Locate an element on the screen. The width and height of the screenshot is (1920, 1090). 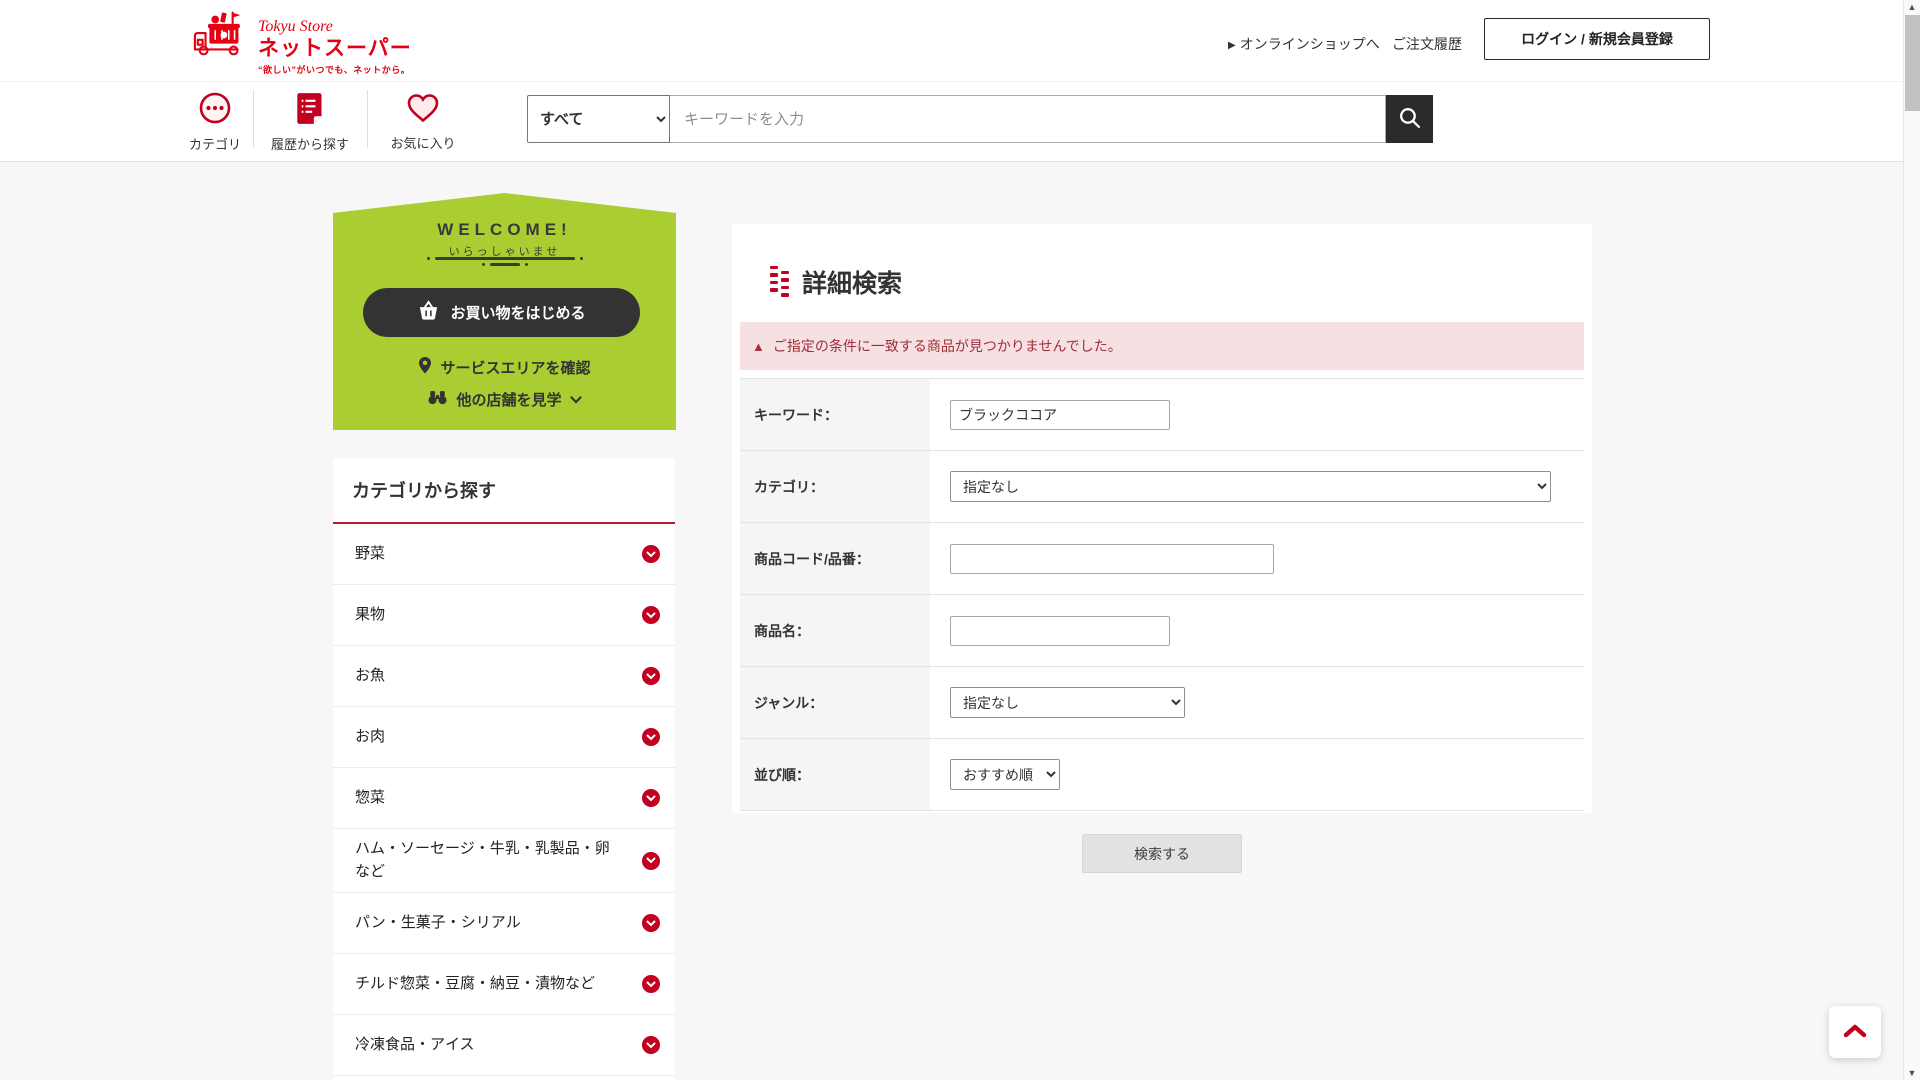
sort-select: おすすめ順 is located at coordinates (1005, 774).